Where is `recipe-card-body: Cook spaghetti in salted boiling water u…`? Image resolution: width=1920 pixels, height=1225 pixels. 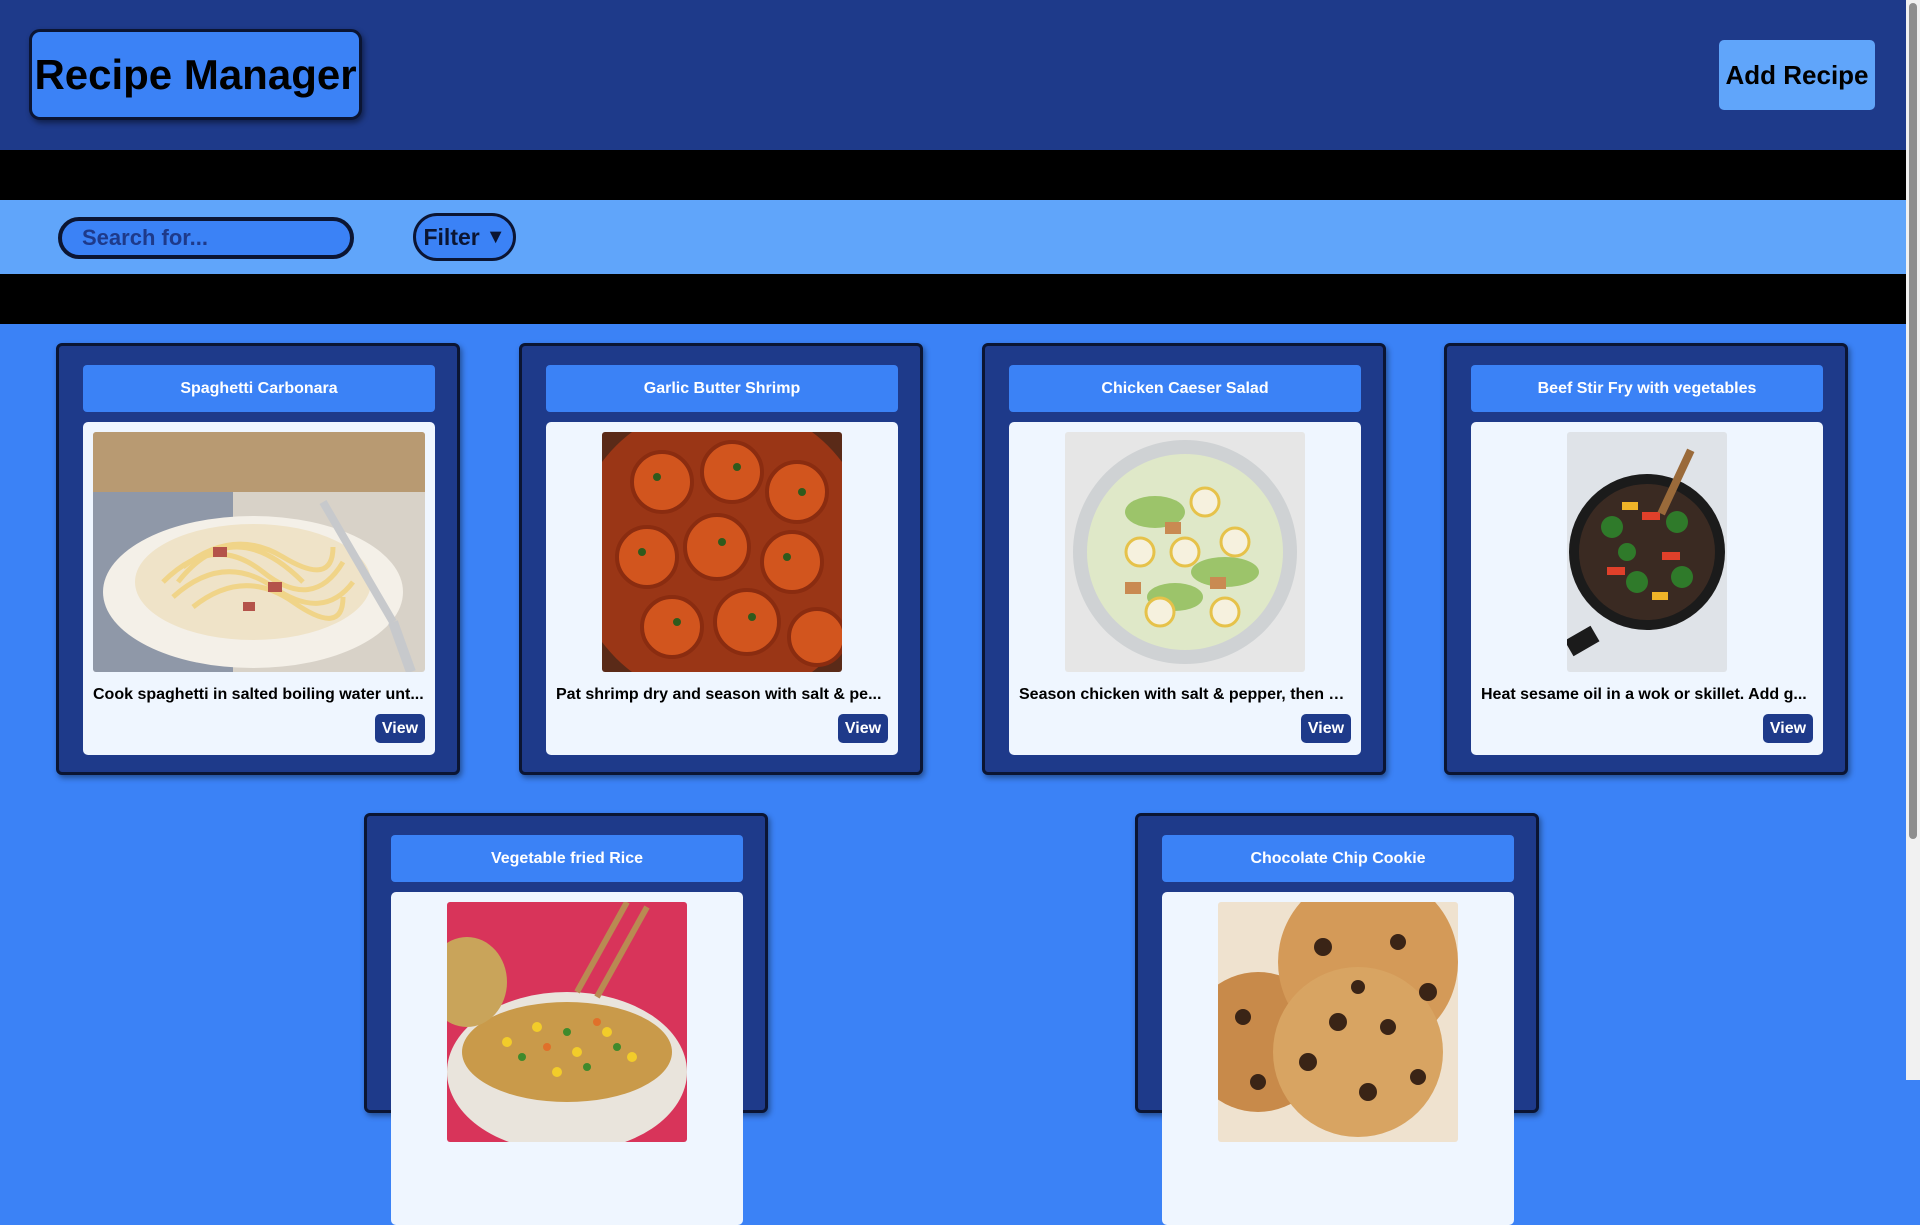
recipe-card-body: Cook spaghetti in salted boiling water u… is located at coordinates (259, 588).